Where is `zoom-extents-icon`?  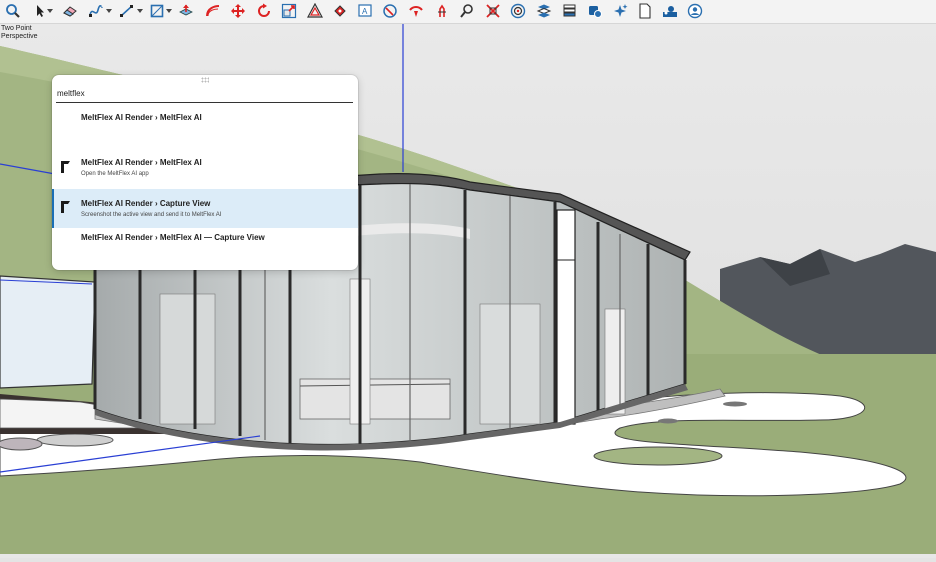 zoom-extents-icon is located at coordinates (493, 11).